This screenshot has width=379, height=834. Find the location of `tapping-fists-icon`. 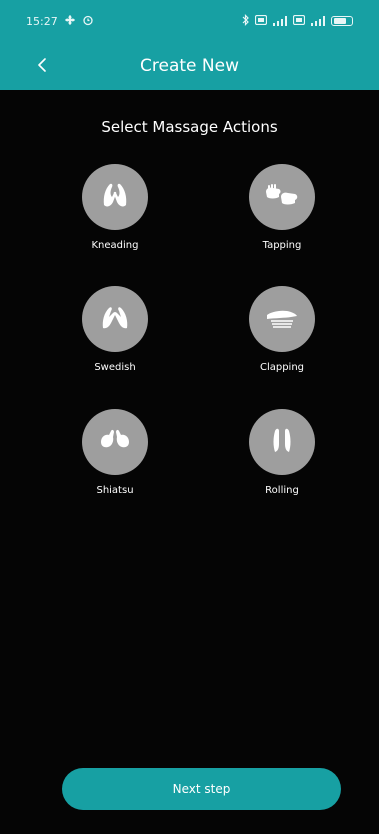

tapping-fists-icon is located at coordinates (282, 197).